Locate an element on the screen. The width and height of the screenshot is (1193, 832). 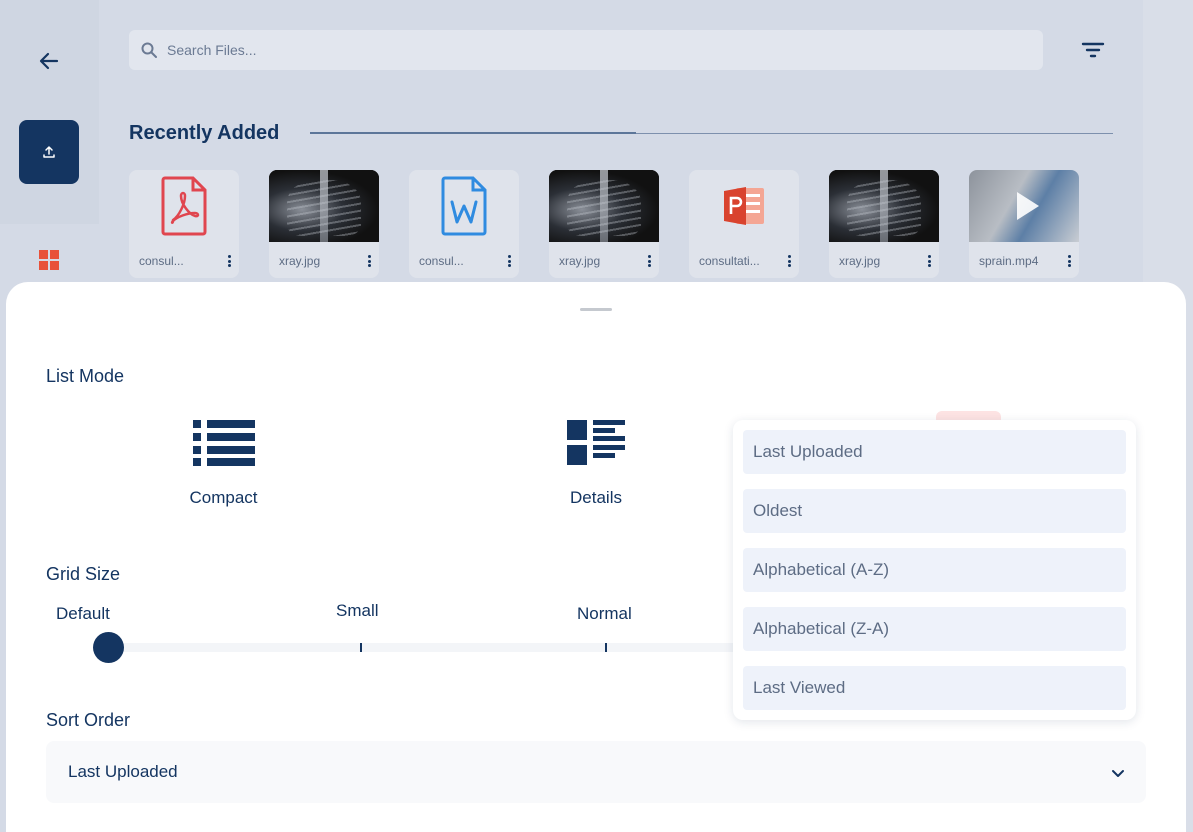
chevron-down-icon is located at coordinates (1118, 773).